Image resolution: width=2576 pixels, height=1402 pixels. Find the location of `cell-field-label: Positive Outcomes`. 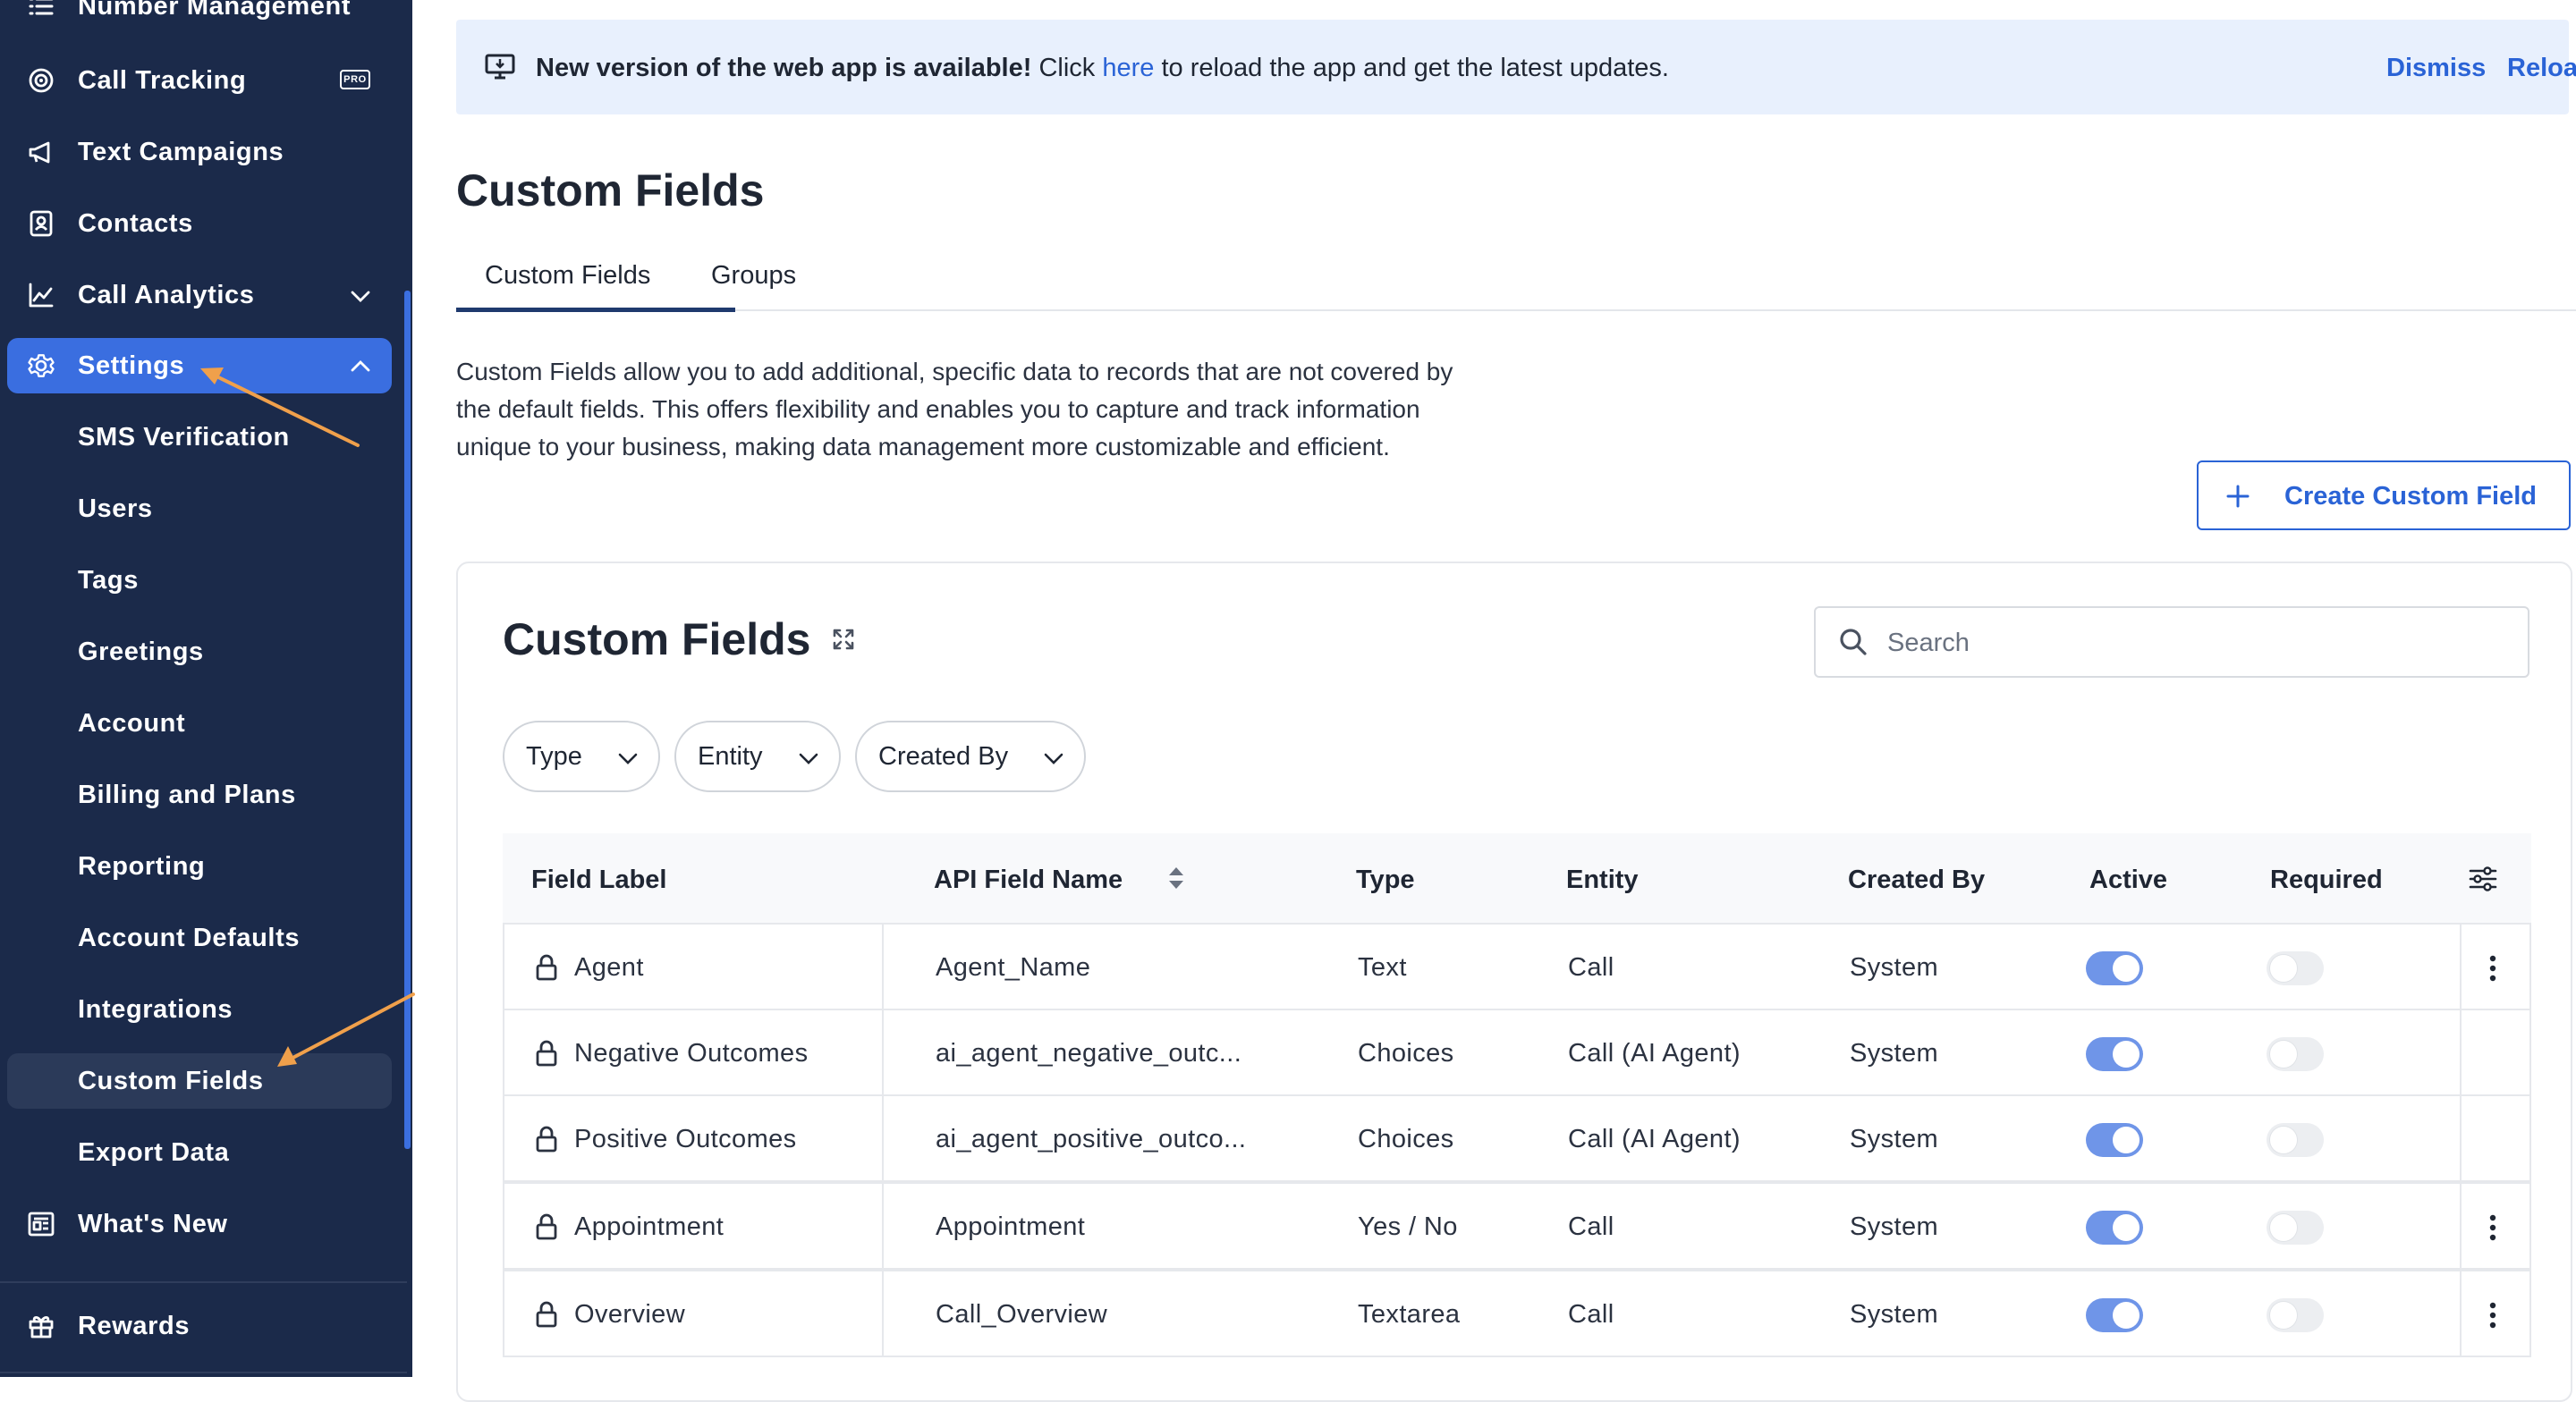

cell-field-label: Positive Outcomes is located at coordinates (685, 1139).